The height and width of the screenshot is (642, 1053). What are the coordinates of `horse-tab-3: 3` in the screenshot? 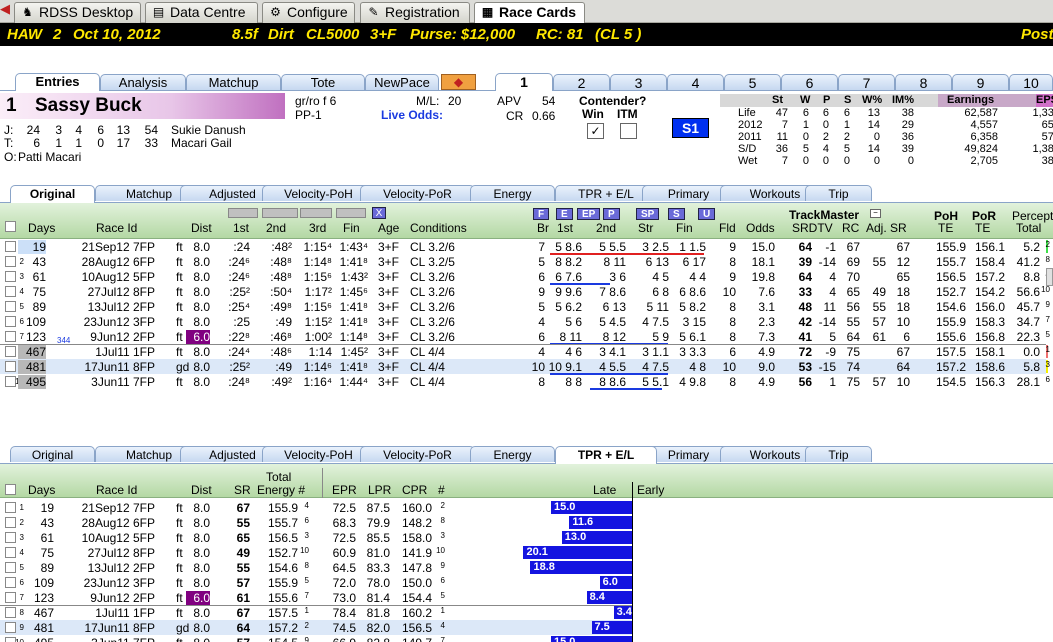 It's located at (638, 82).